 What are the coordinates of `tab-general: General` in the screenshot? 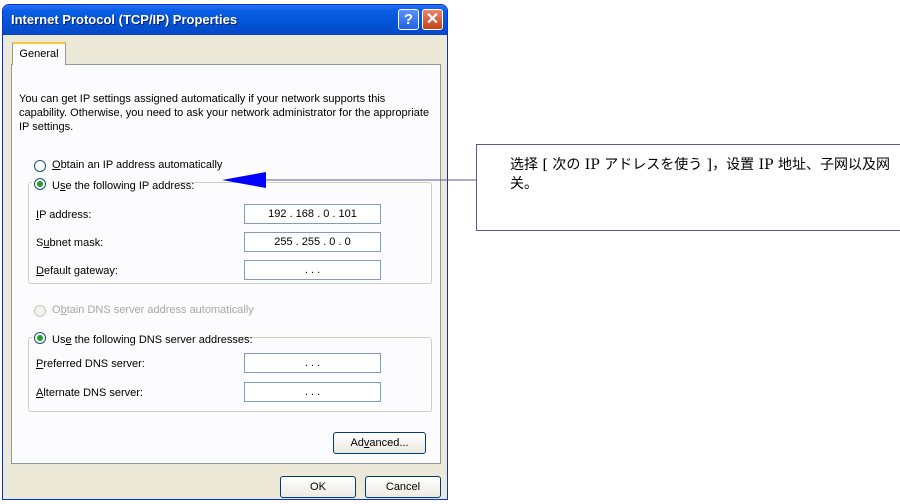 It's located at (39, 53).